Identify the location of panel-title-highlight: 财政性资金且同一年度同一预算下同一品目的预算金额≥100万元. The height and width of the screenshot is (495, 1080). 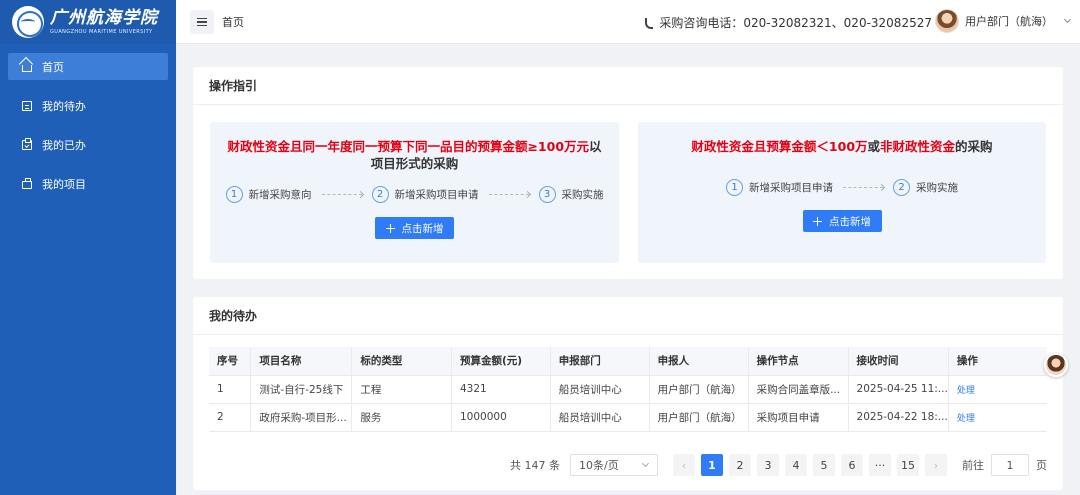
(408, 146).